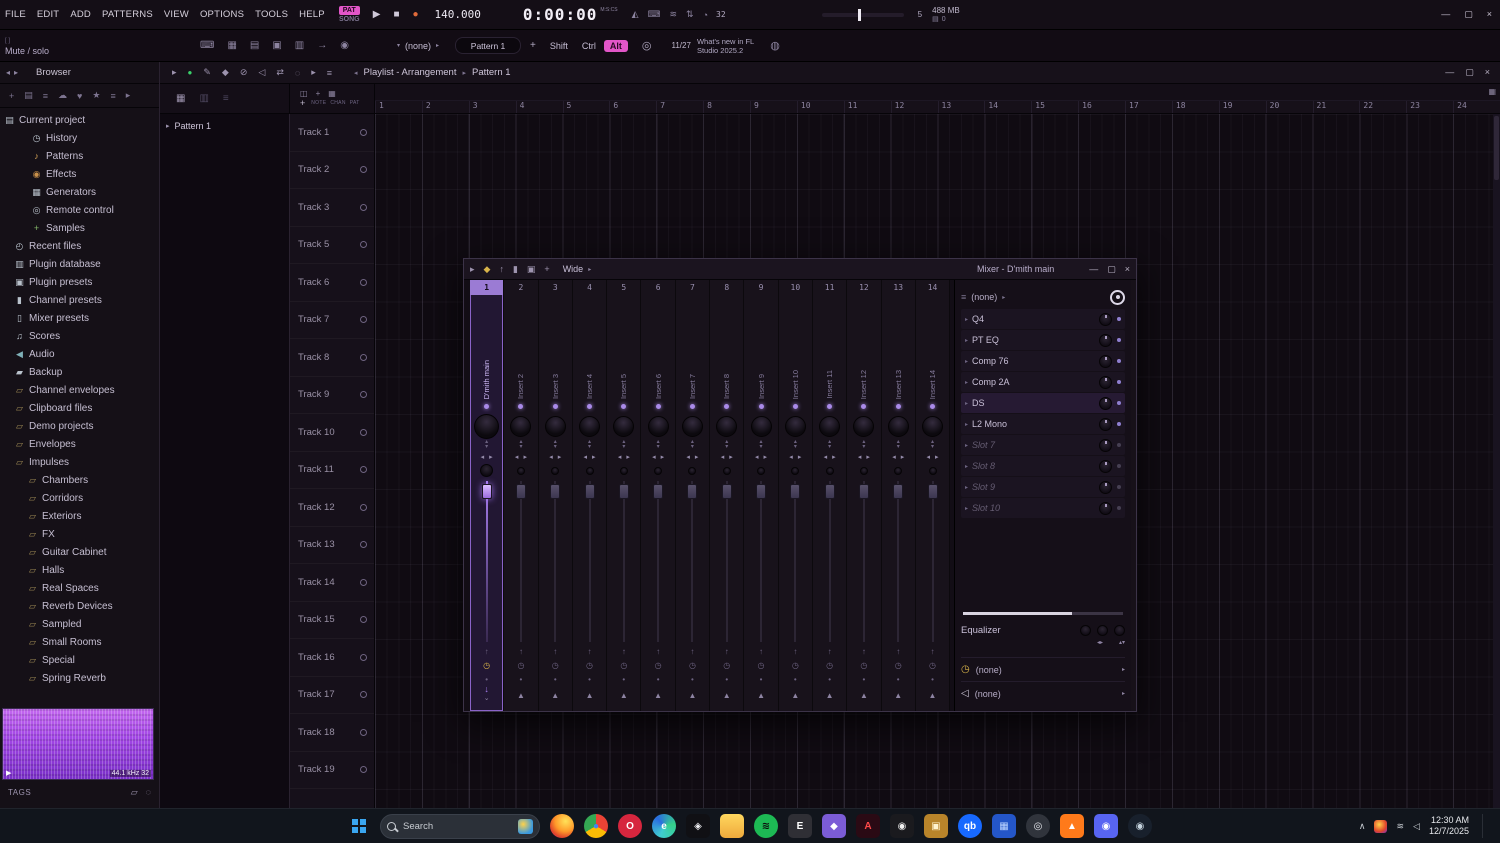 The width and height of the screenshot is (1500, 843). Describe the element at coordinates (795, 348) in the screenshot. I see `channel-name: Insert 10` at that location.